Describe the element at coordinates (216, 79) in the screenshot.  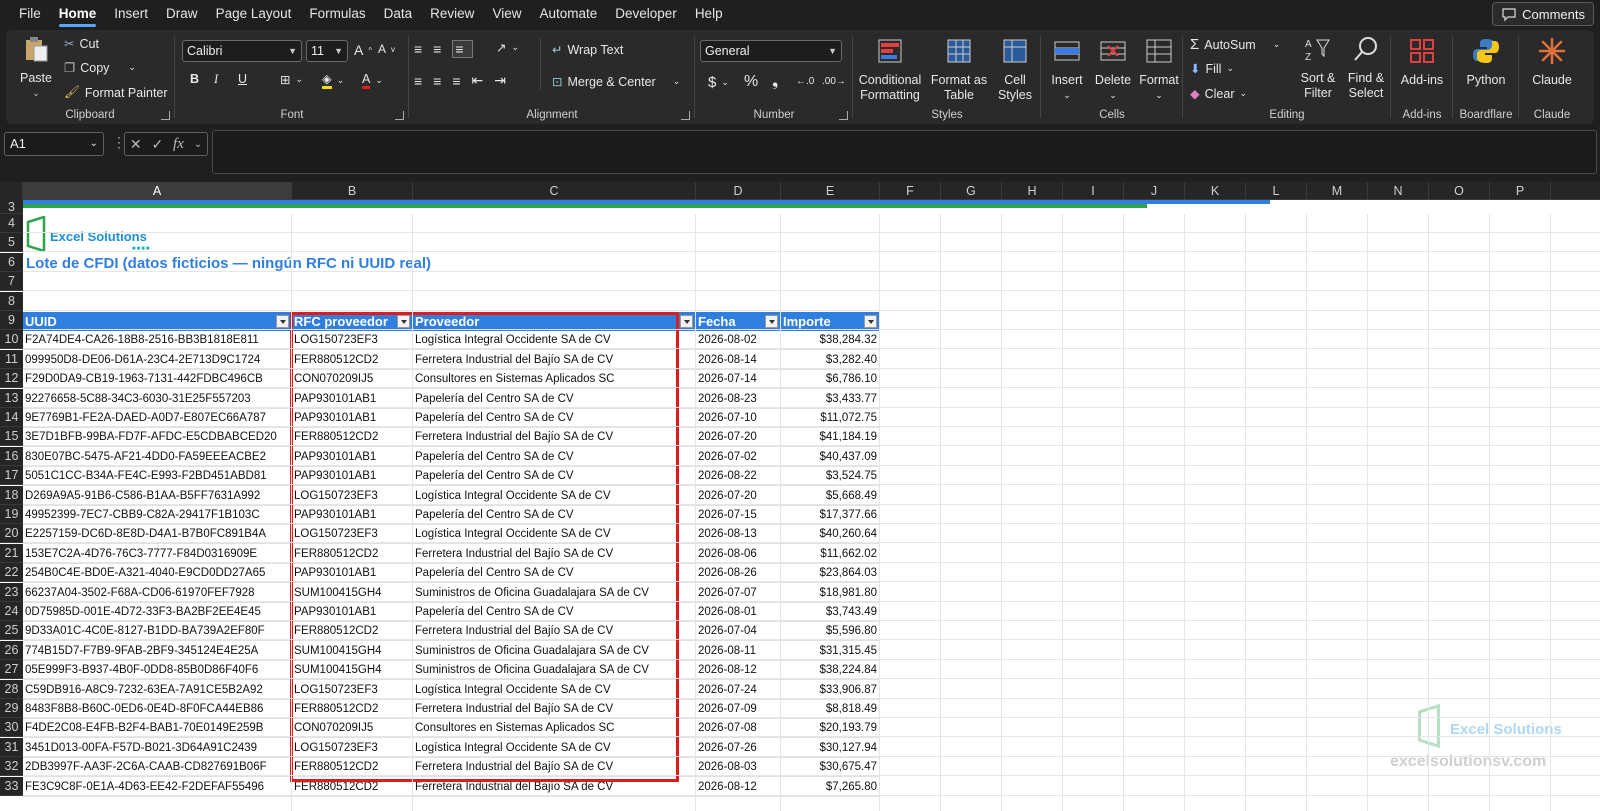
I see `italic-button: I` at that location.